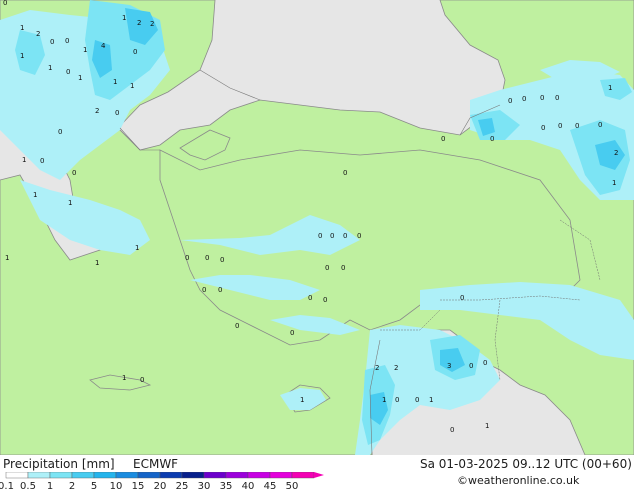 This screenshot has width=634, height=490. I want to click on legend-tick-label: 0.5, so click(28, 485).